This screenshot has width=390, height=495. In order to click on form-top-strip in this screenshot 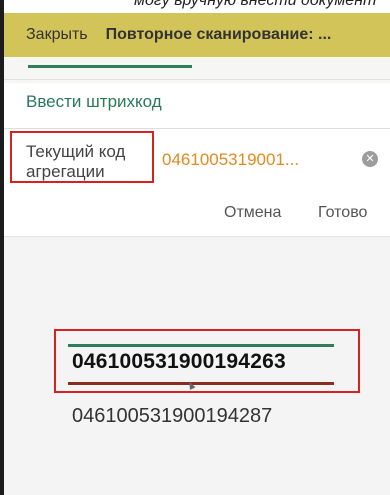, I will do `click(197, 70)`.